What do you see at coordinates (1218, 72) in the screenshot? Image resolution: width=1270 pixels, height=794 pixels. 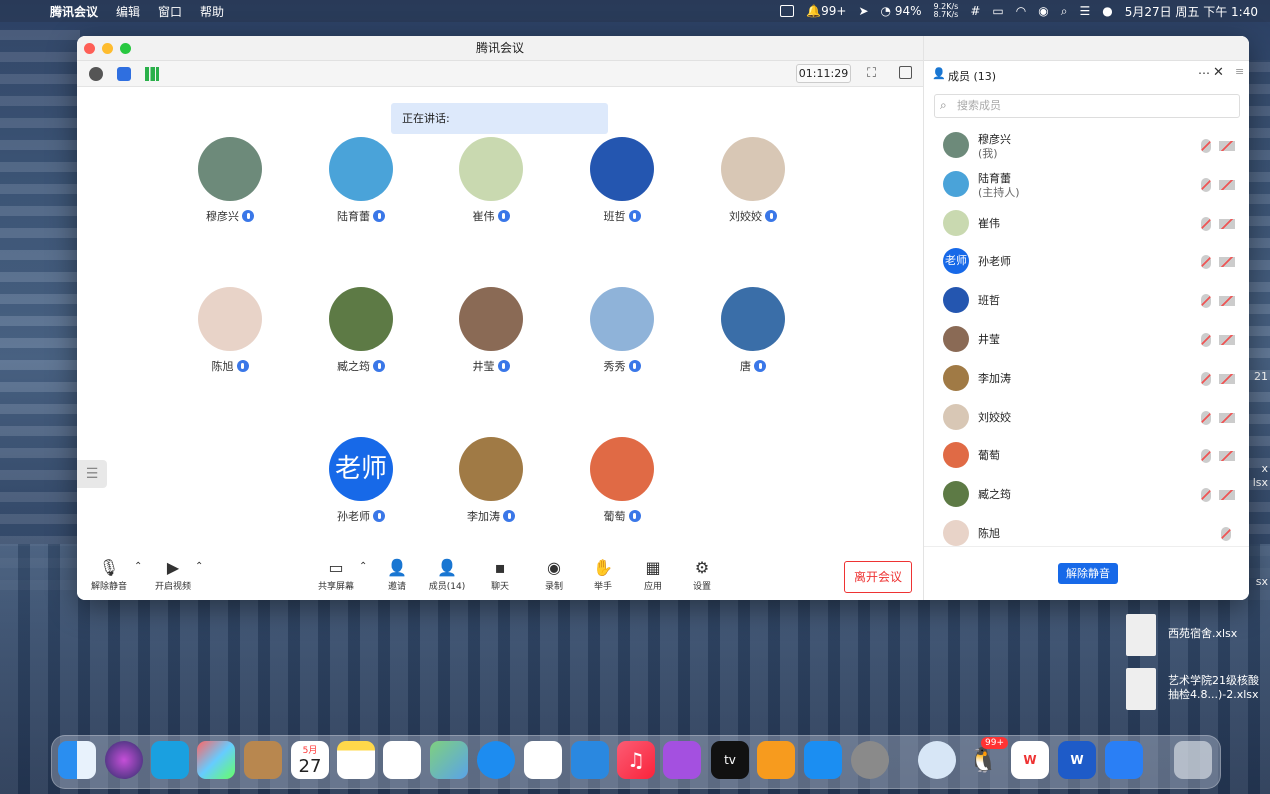 I see `close-icon: ✕` at bounding box center [1218, 72].